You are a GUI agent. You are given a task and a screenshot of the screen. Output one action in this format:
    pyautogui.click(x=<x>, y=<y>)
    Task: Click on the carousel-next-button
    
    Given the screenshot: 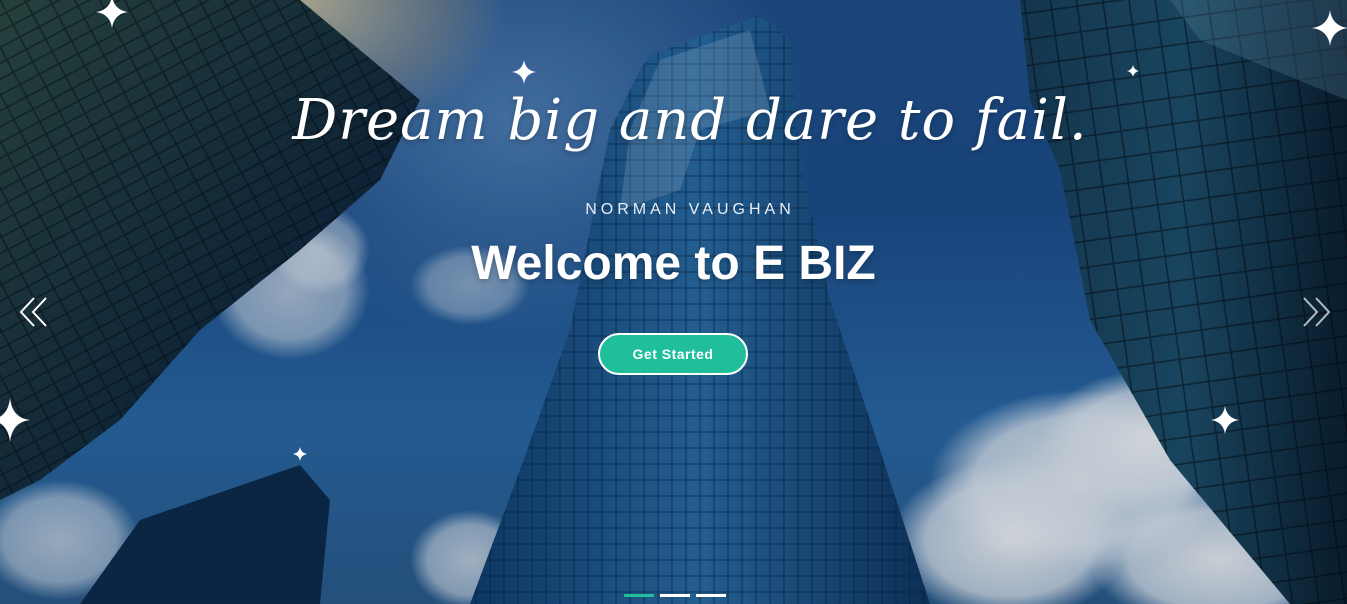 What is the action you would take?
    pyautogui.click(x=1316, y=312)
    